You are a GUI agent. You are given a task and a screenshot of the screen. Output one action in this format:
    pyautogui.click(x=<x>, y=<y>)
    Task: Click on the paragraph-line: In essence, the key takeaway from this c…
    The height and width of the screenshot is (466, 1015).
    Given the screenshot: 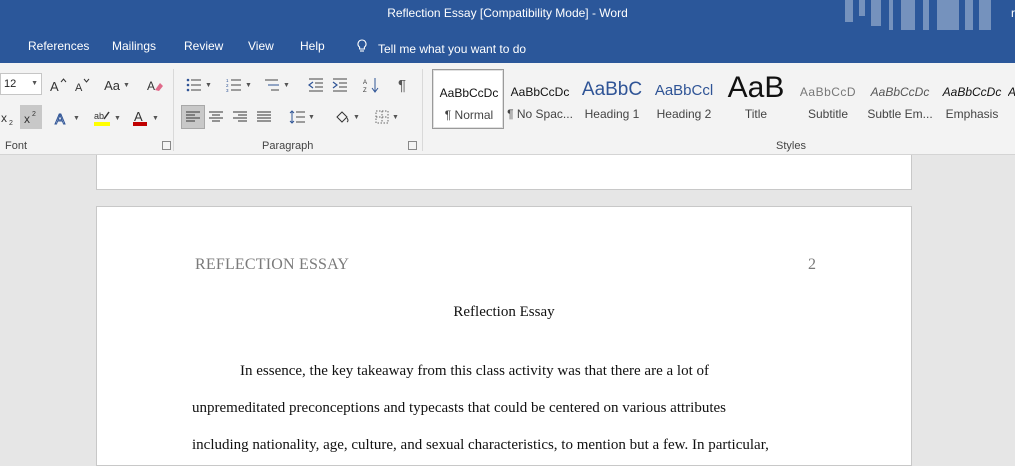 What is the action you would take?
    pyautogui.click(x=474, y=371)
    